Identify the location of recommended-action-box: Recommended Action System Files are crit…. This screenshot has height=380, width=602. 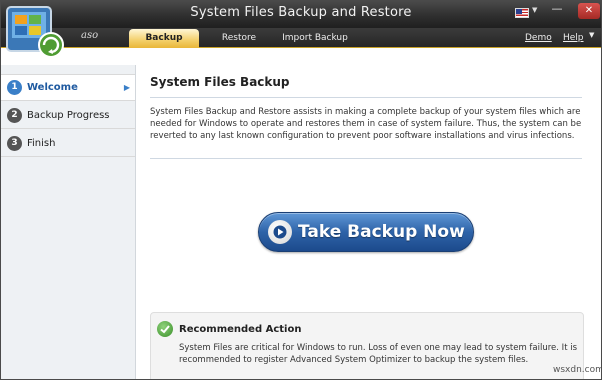
(367, 345).